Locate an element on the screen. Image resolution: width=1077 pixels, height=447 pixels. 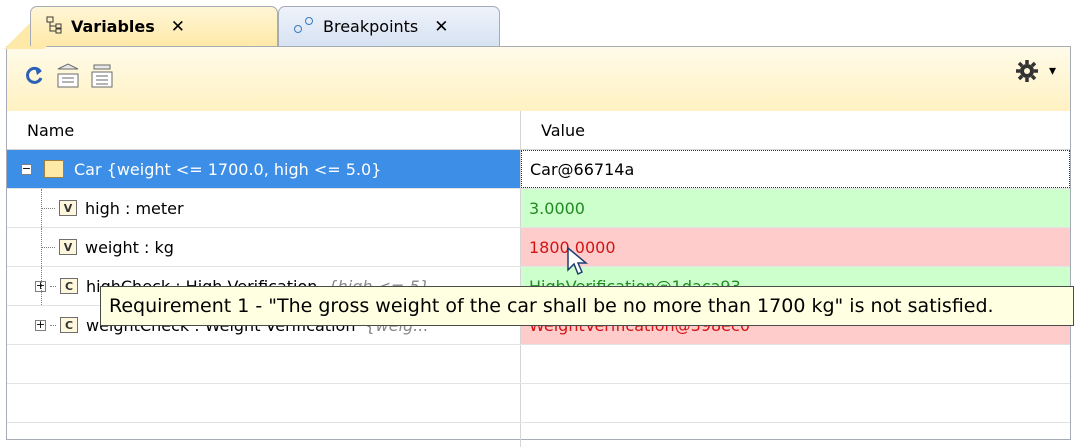
breakpoints-icon is located at coordinates (304, 27).